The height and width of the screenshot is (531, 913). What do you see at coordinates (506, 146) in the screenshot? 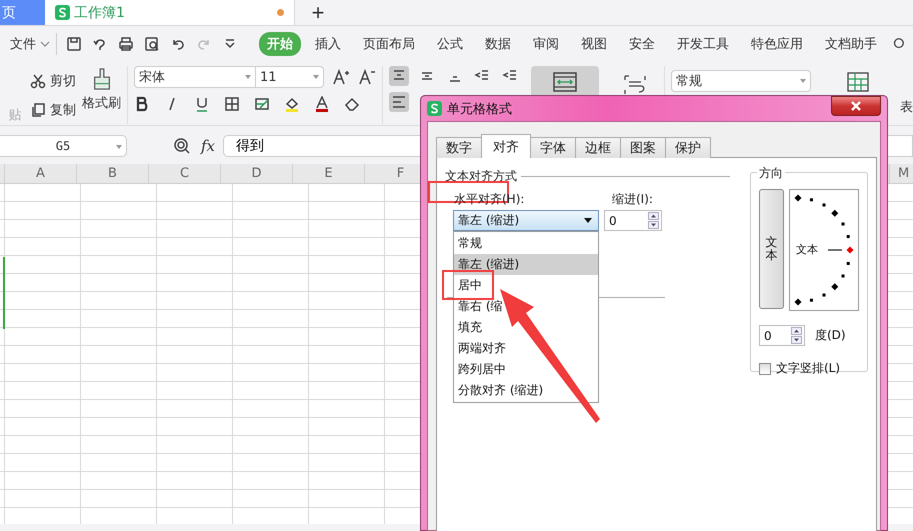
I see `dialog-tab: 对齐` at bounding box center [506, 146].